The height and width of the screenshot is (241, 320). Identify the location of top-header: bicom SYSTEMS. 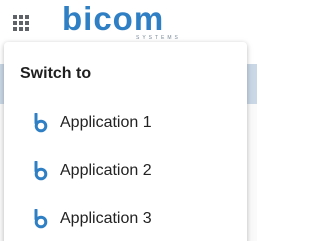
(128, 21).